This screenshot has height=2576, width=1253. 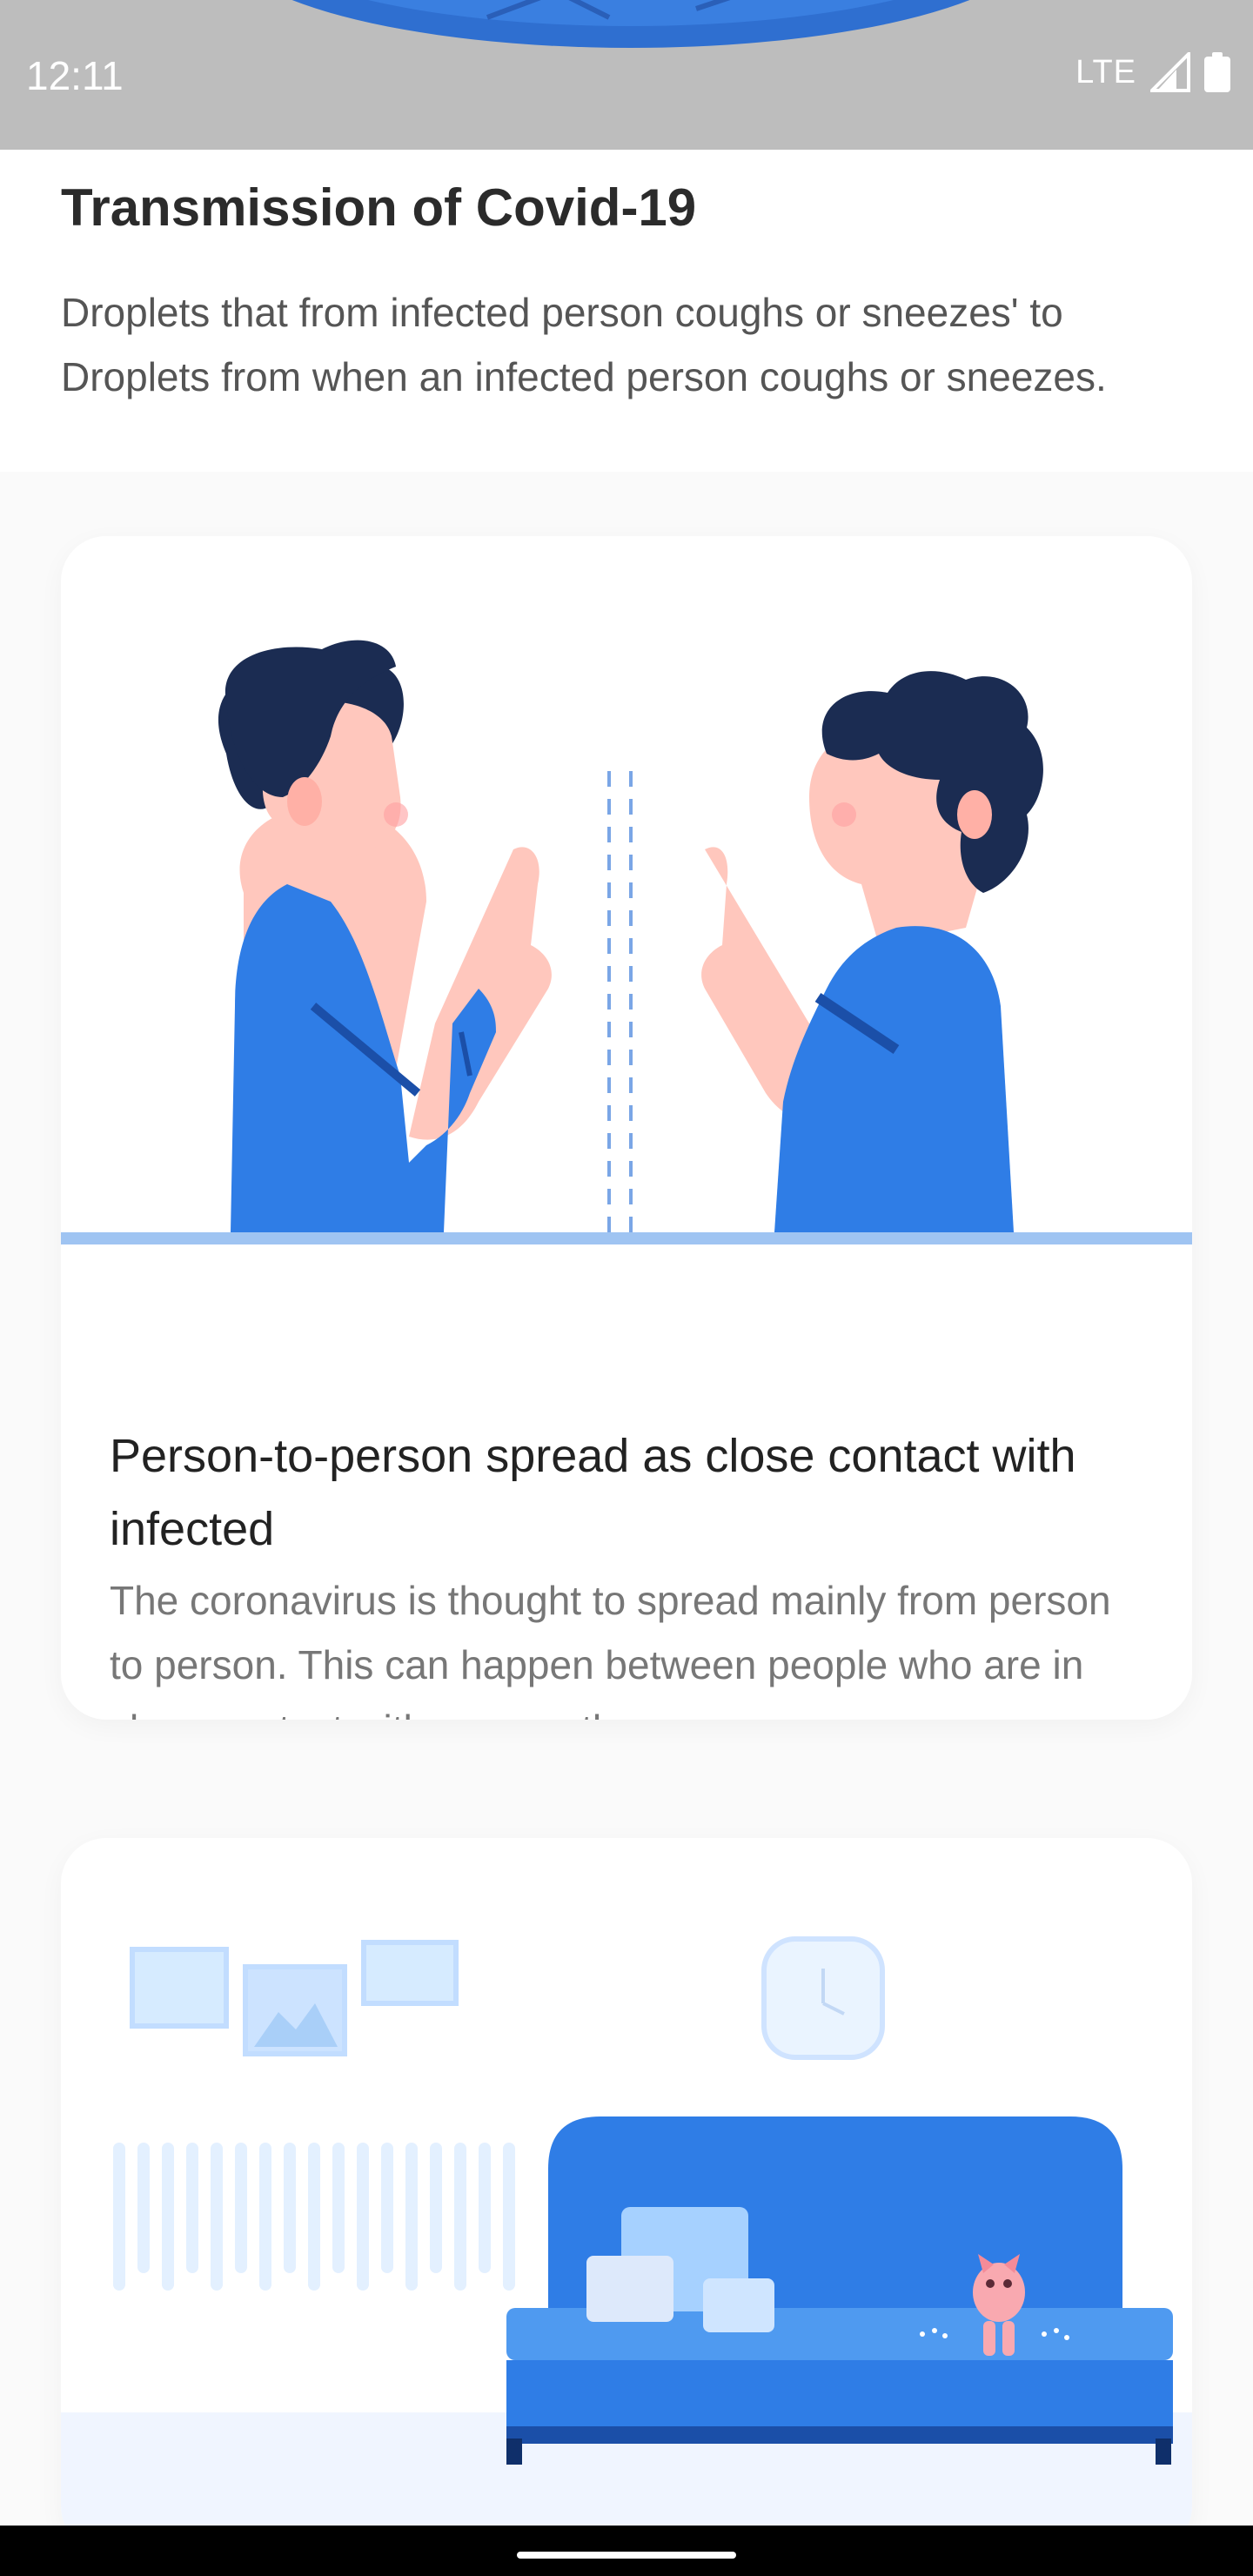 I want to click on header-illustration, so click(x=630, y=24).